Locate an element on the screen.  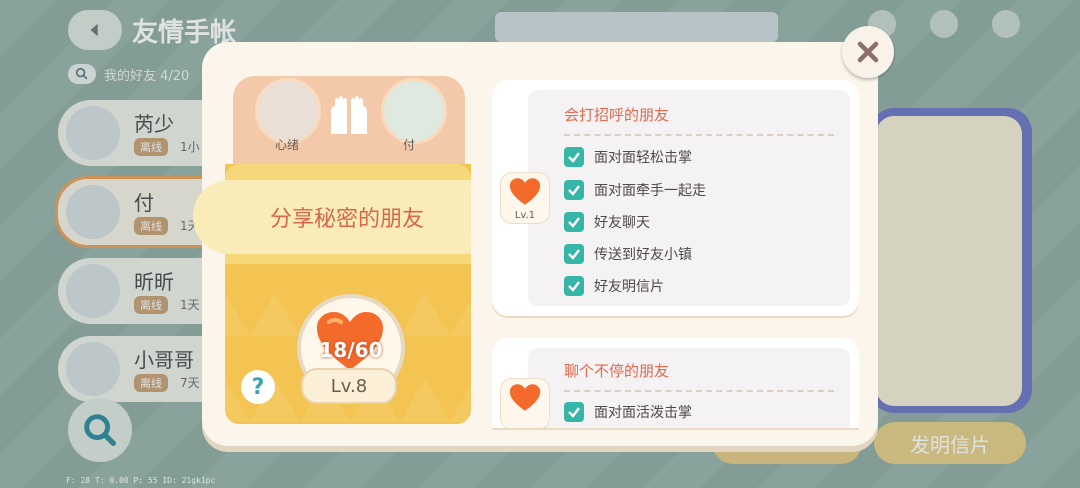
avatar-friend is located at coordinates (414, 111).